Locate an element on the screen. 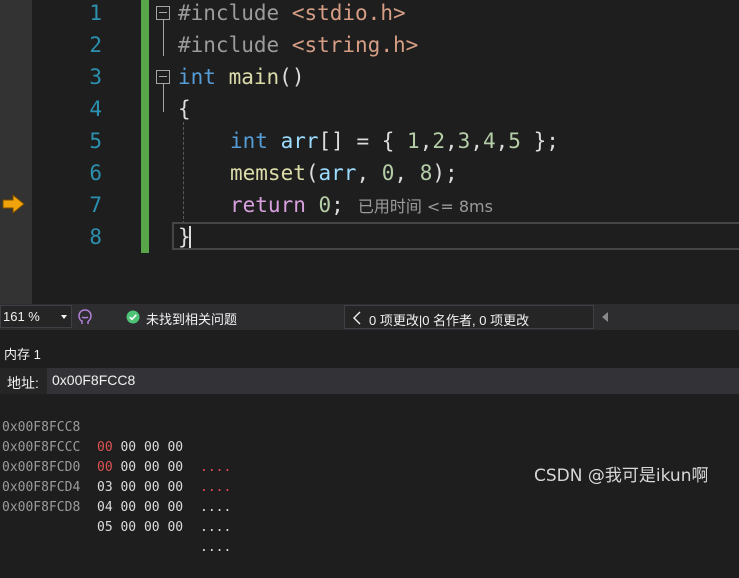 Image resolution: width=739 pixels, height=578 pixels. line-number: 8 is located at coordinates (95, 237).